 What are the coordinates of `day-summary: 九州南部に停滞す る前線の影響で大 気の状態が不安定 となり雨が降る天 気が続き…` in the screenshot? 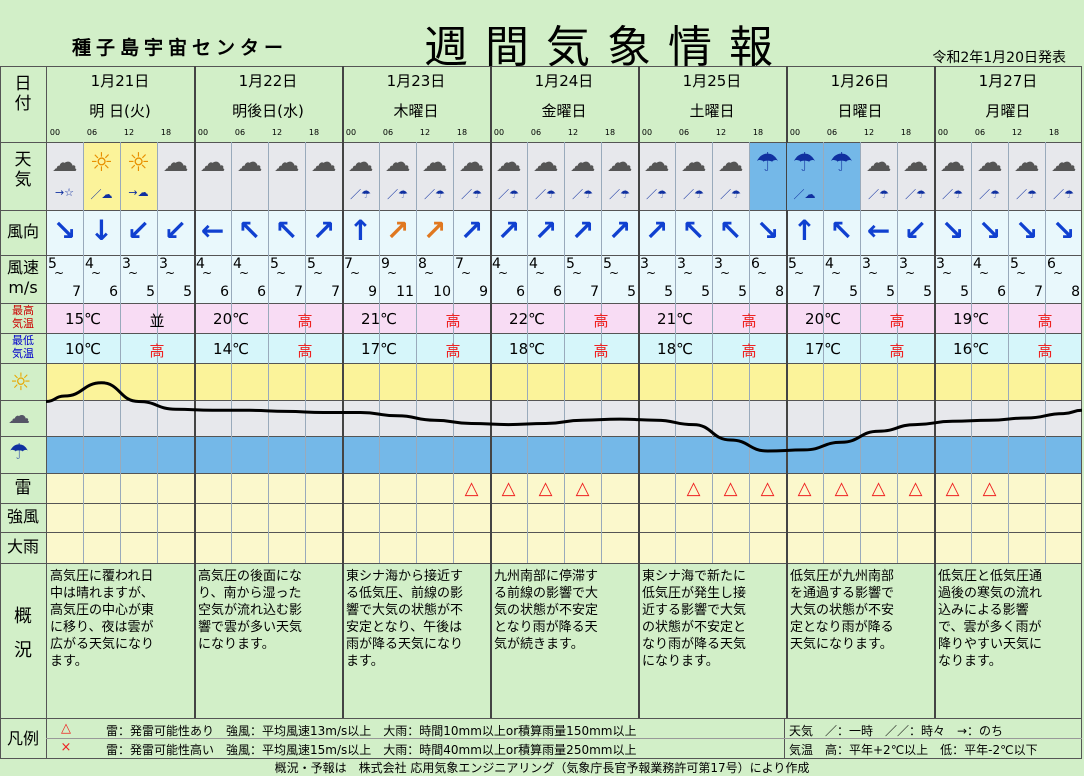 It's located at (546, 610).